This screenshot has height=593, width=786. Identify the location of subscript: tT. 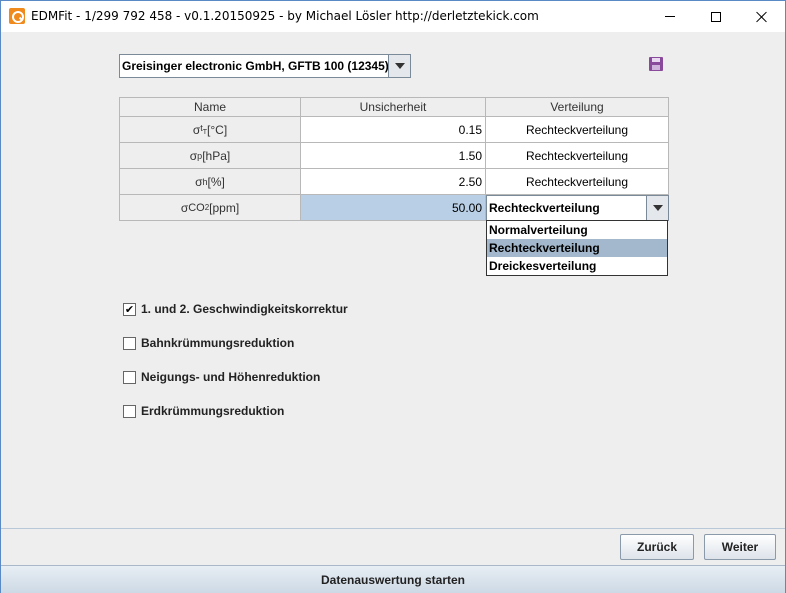
(203, 129).